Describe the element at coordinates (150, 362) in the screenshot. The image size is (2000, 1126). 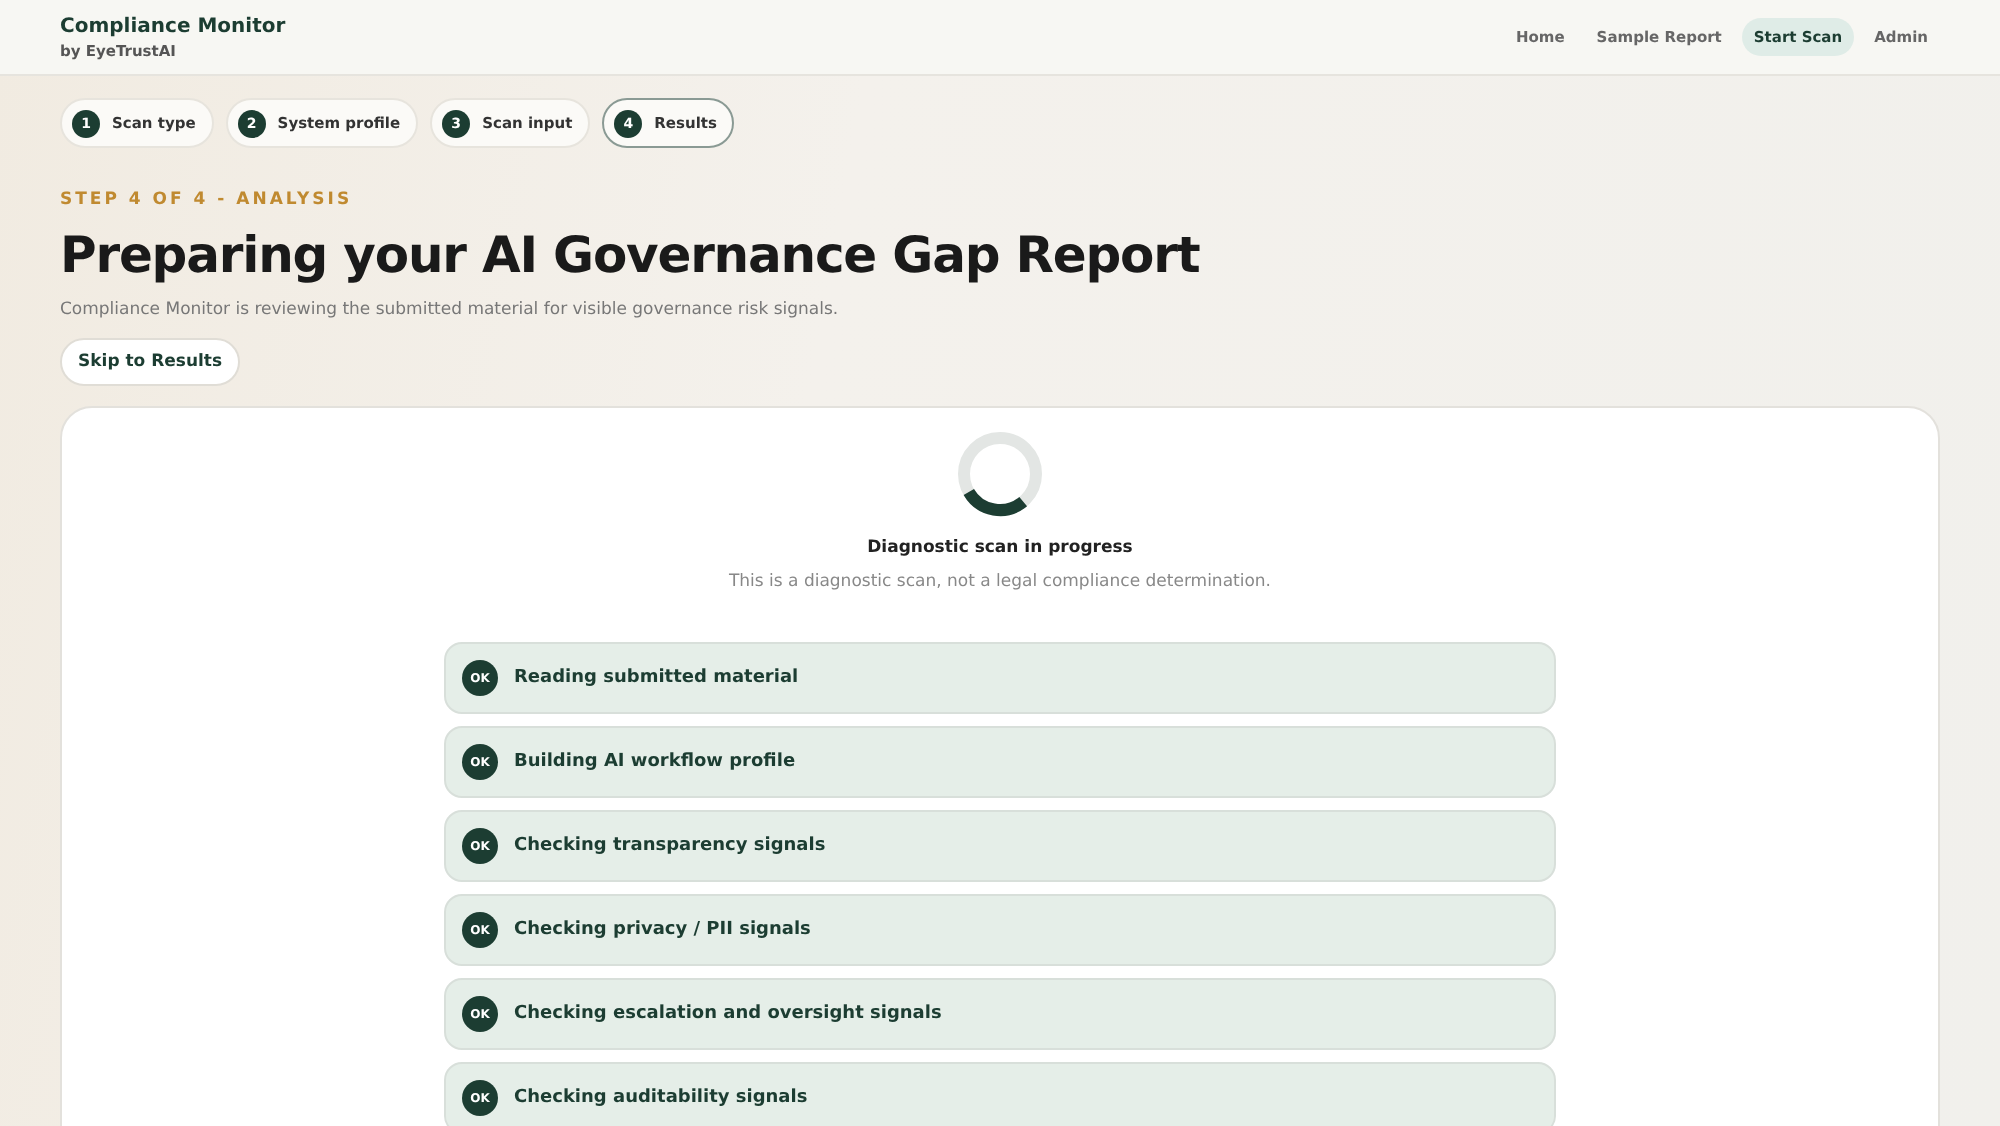
I see `skip-button: Skip to Results` at that location.